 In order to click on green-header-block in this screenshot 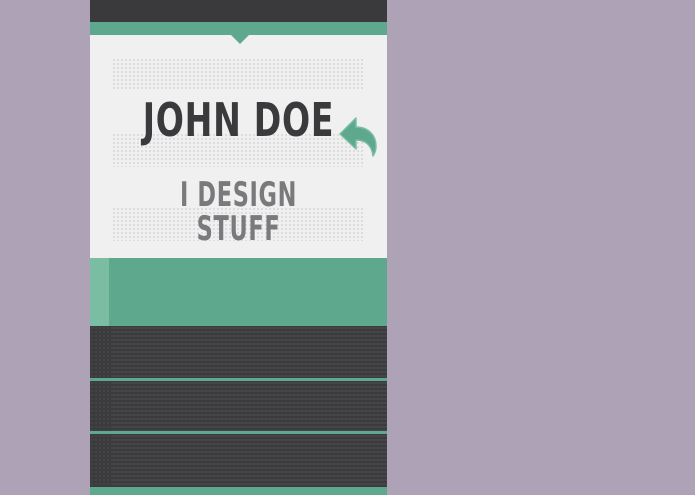, I will do `click(238, 292)`.